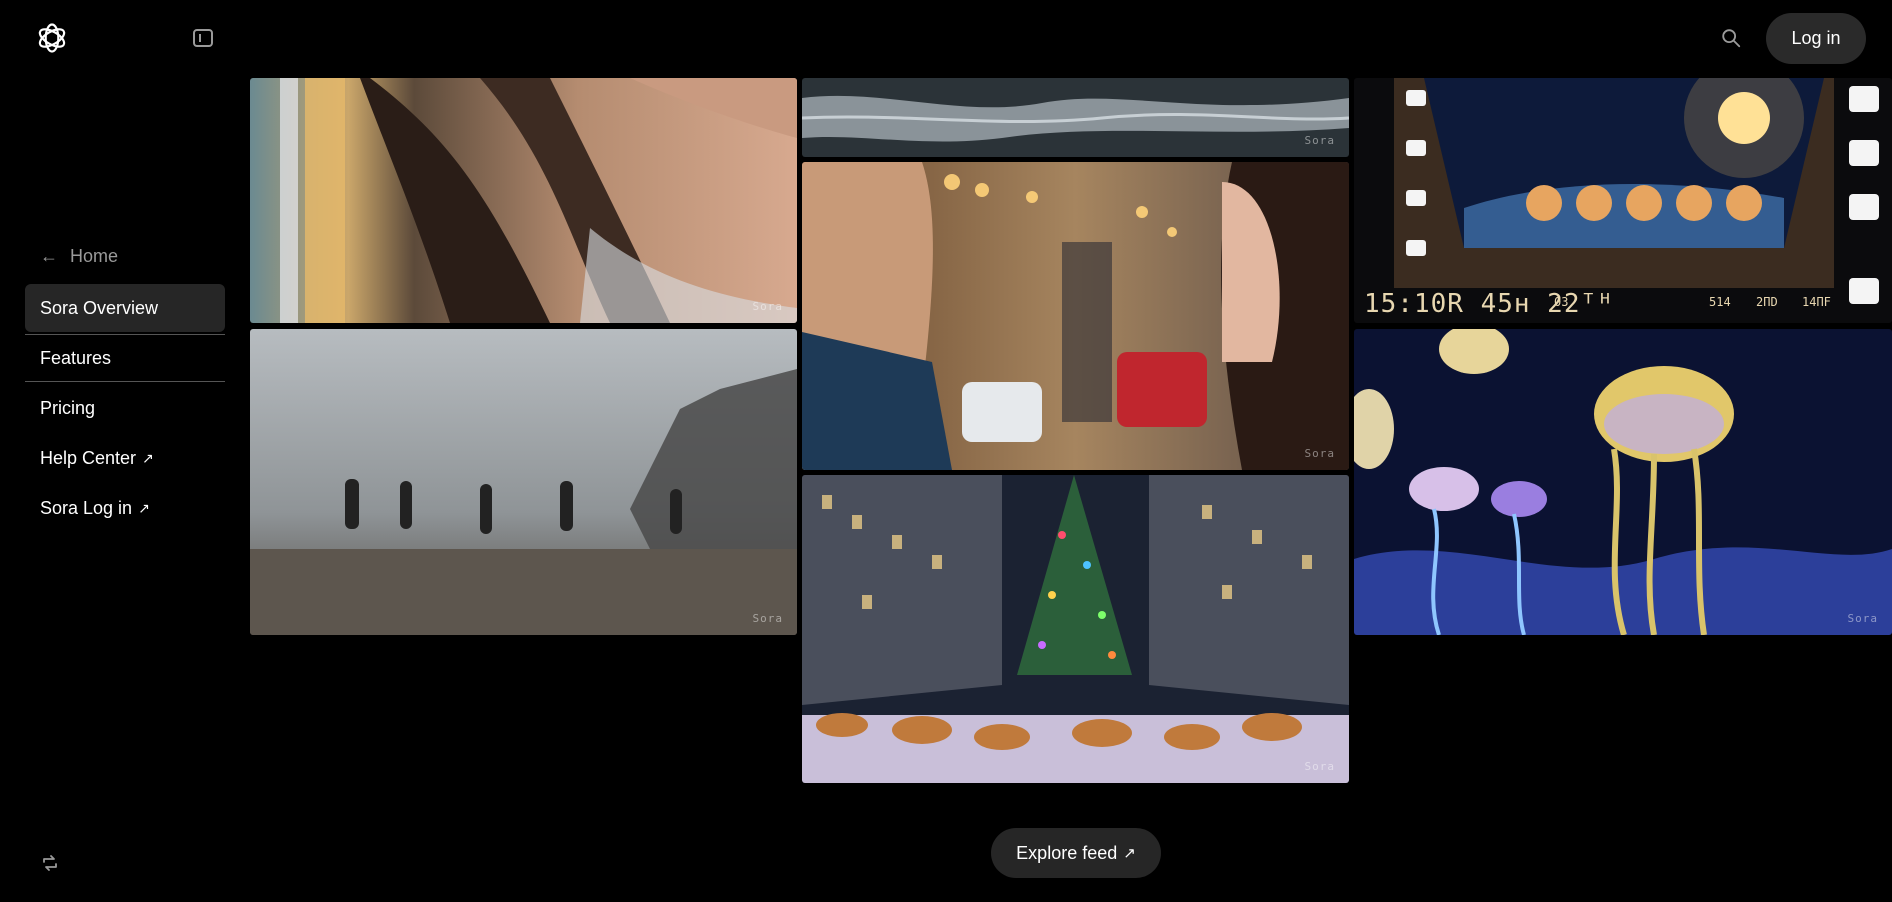 The height and width of the screenshot is (902, 1892). I want to click on nav-item-pricing: Pricing, so click(125, 408).